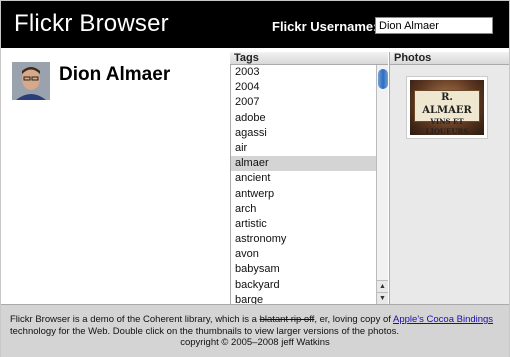  What do you see at coordinates (304, 118) in the screenshot?
I see `tag-list-item: adobe` at bounding box center [304, 118].